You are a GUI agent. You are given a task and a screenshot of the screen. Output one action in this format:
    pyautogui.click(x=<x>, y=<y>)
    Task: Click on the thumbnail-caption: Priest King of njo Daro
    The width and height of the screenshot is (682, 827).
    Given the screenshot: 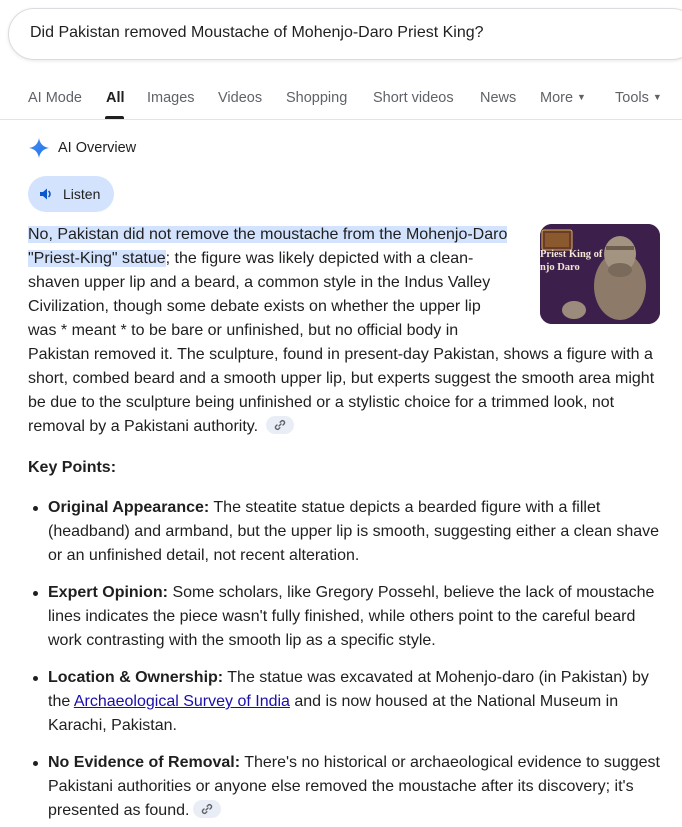 What is the action you would take?
    pyautogui.click(x=571, y=261)
    